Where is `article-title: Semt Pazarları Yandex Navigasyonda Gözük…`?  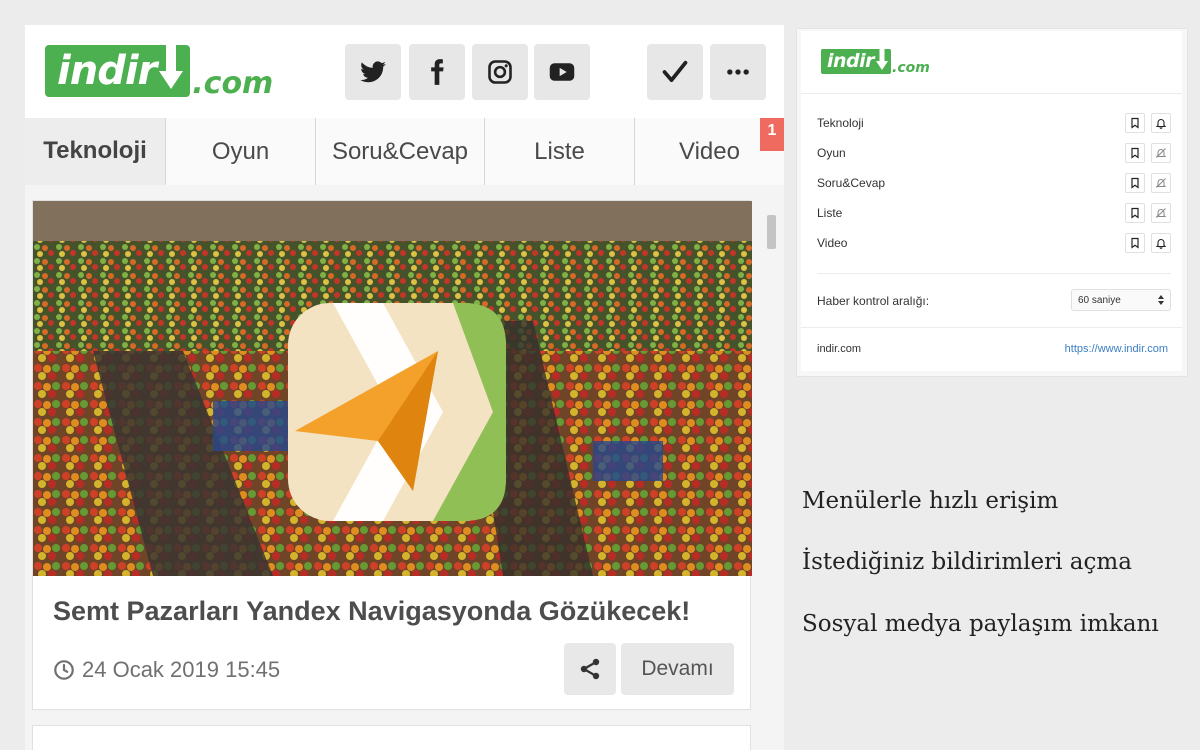
article-title: Semt Pazarları Yandex Navigasyonda Gözük… is located at coordinates (371, 611).